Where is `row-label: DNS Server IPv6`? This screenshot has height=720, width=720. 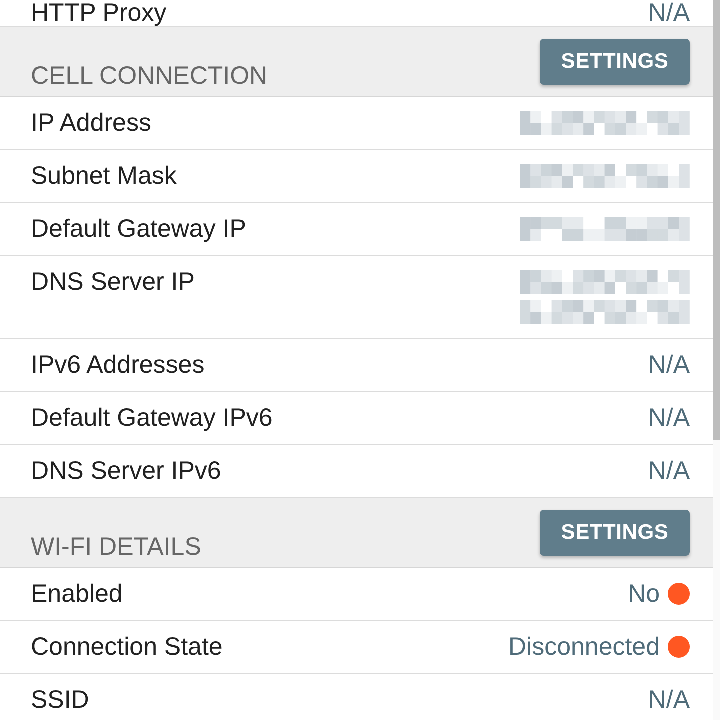
row-label: DNS Server IPv6 is located at coordinates (126, 471).